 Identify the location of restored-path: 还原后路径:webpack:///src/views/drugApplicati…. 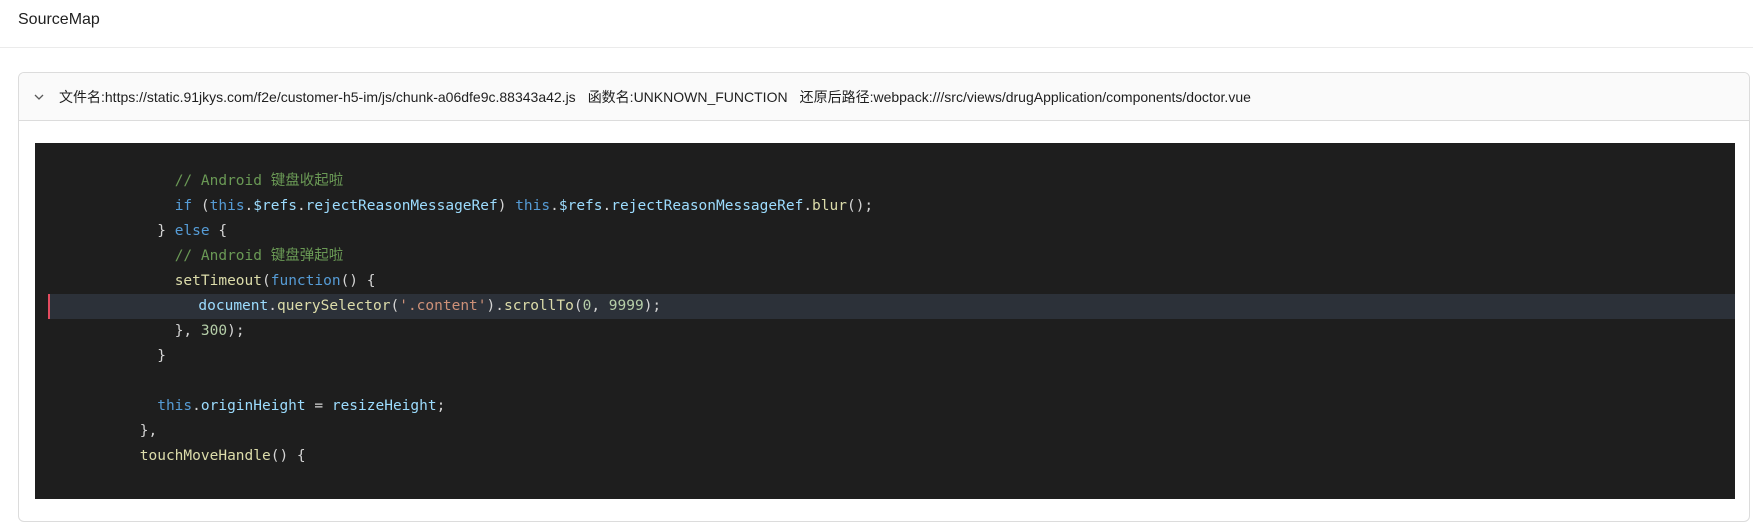
(1025, 96).